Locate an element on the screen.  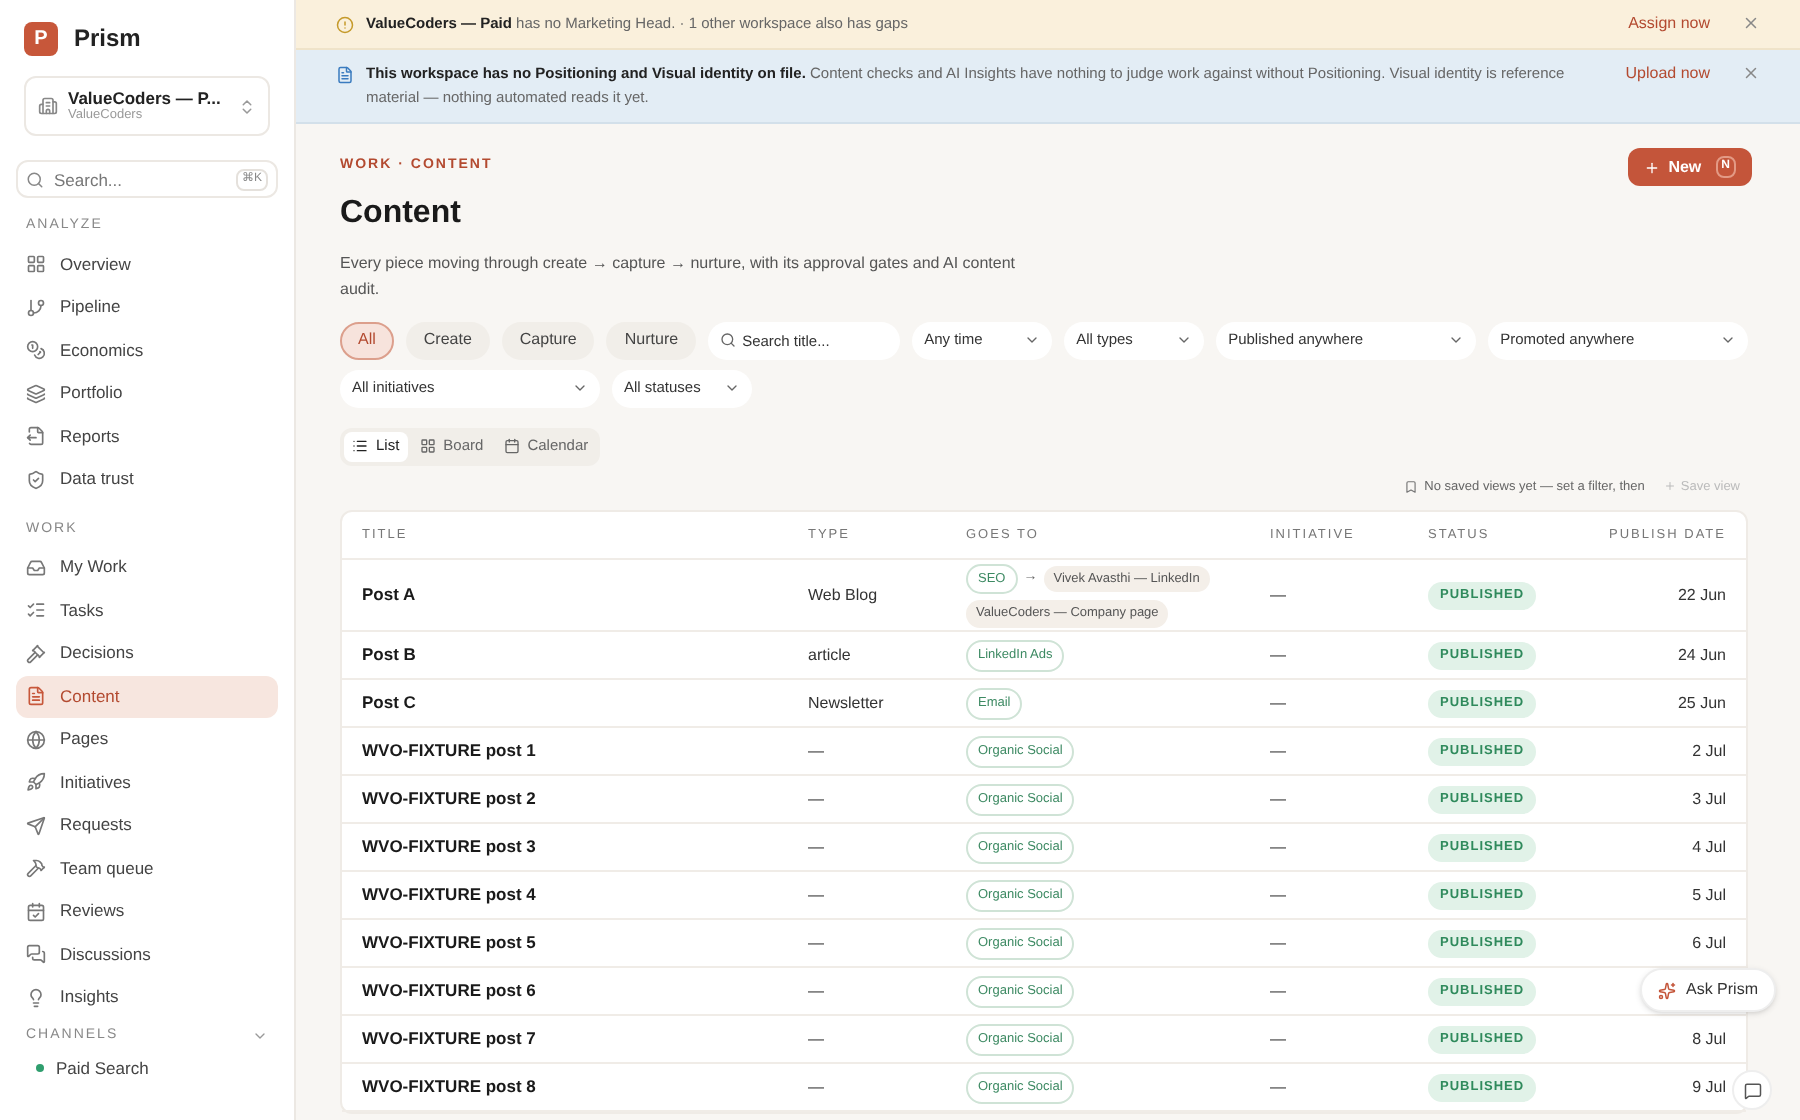
app-logo: P is located at coordinates (41, 38).